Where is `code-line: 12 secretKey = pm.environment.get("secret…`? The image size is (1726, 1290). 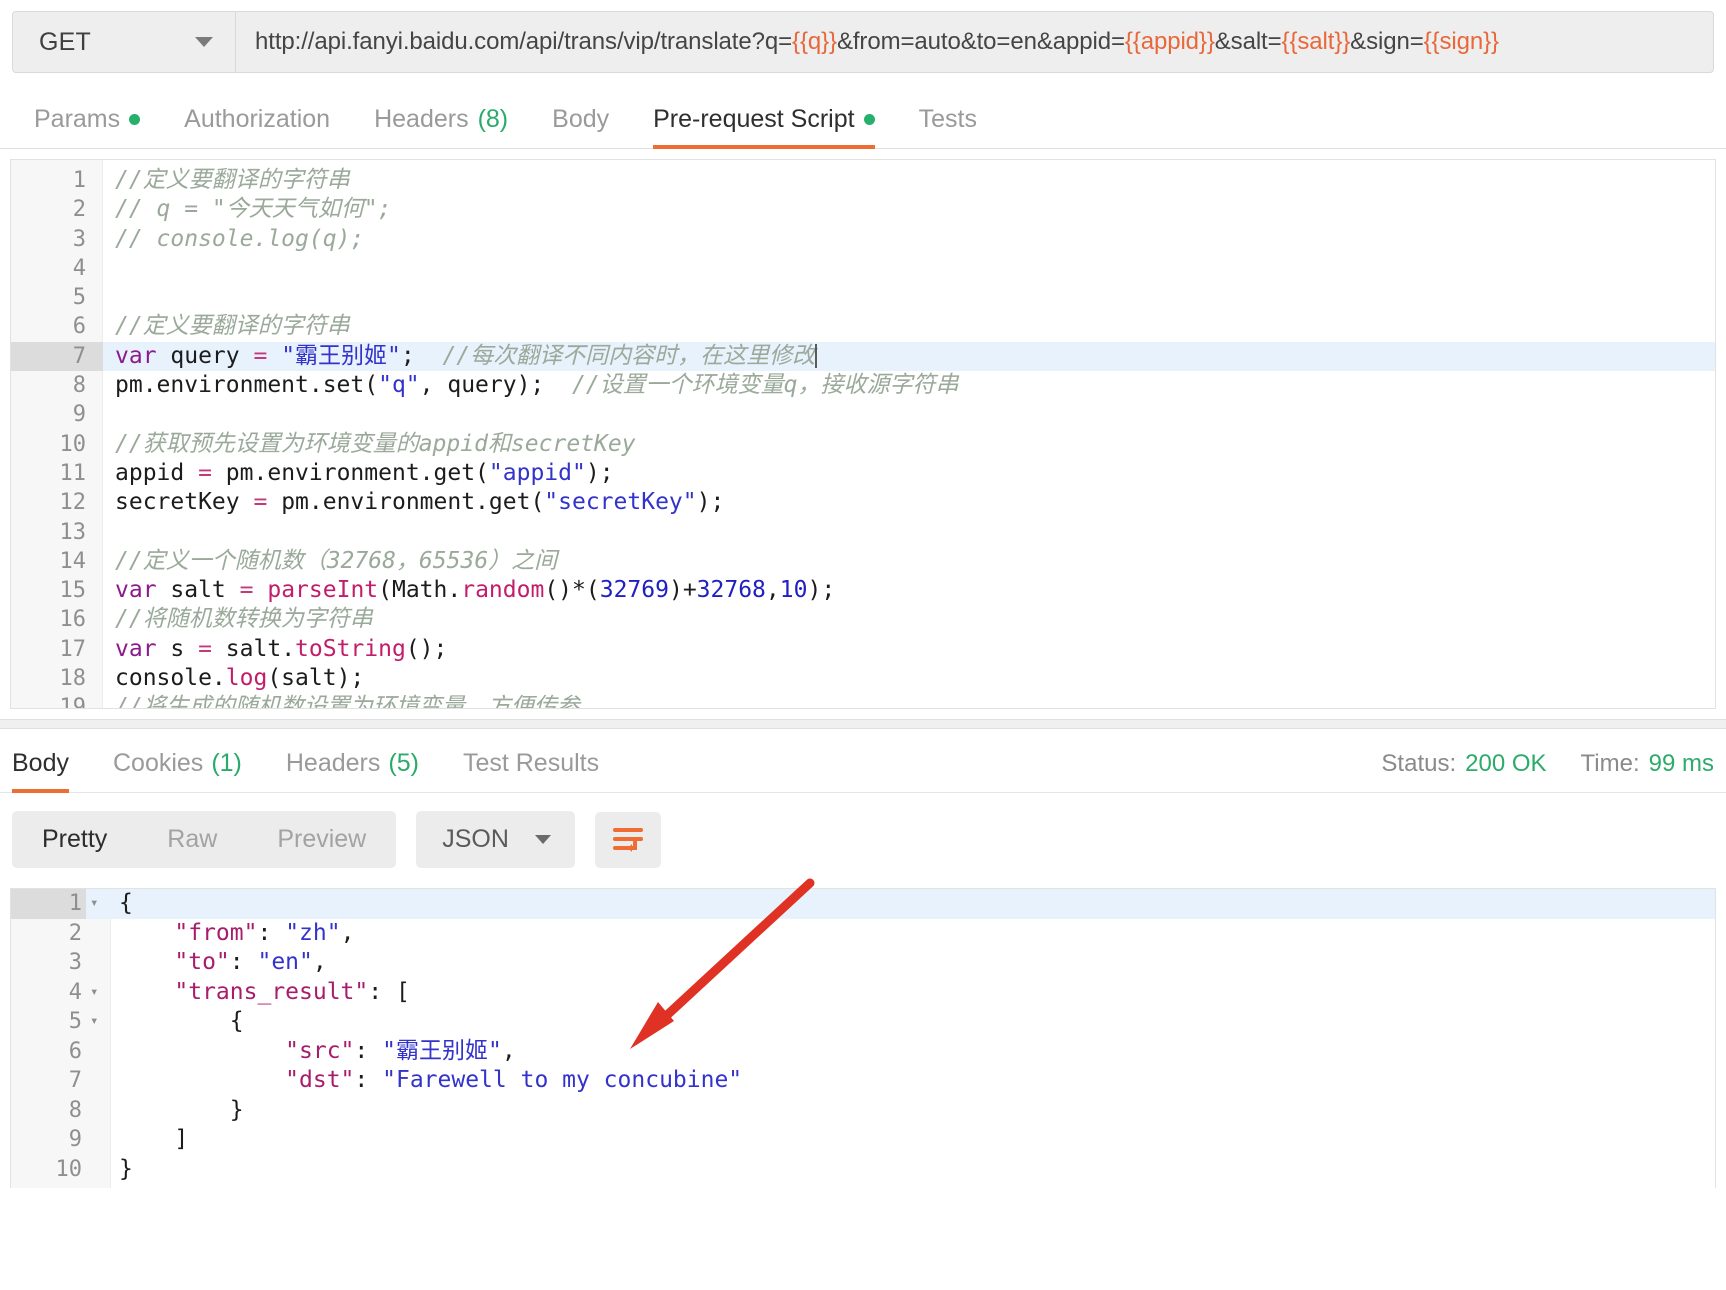
code-line: 12 secretKey = pm.environment.get("secret… is located at coordinates (863, 502).